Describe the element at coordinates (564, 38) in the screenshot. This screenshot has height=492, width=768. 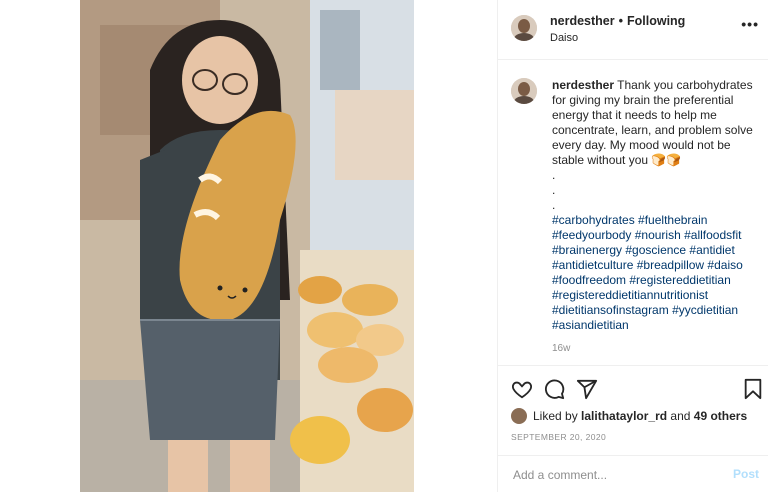
I see `location-link: Daiso` at that location.